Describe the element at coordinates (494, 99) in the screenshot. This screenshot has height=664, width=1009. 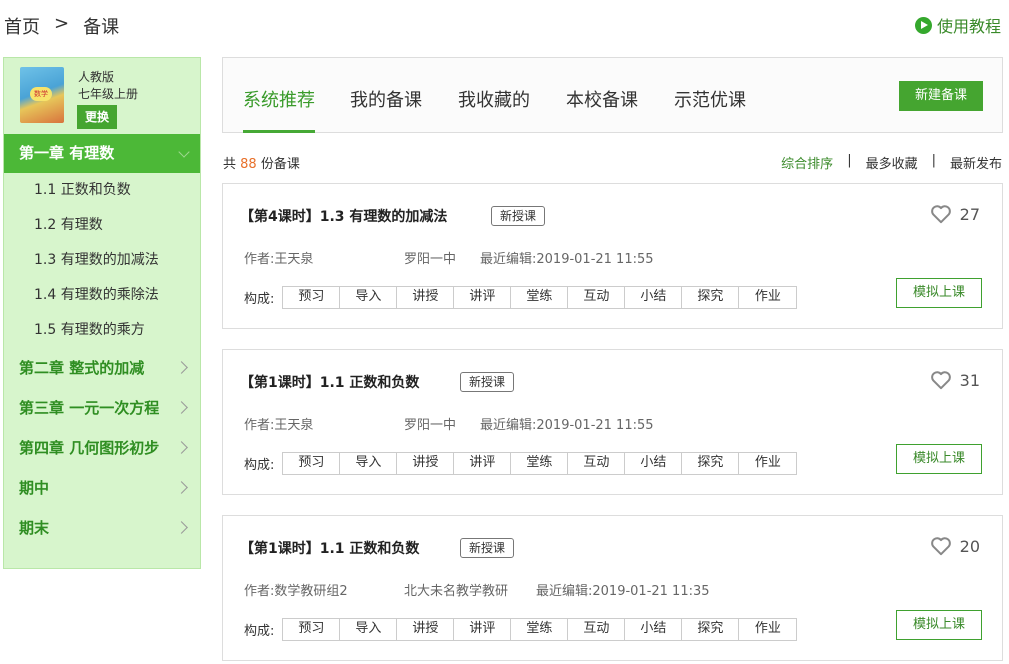
I see `tab-my-favorites: 我收藏的` at that location.